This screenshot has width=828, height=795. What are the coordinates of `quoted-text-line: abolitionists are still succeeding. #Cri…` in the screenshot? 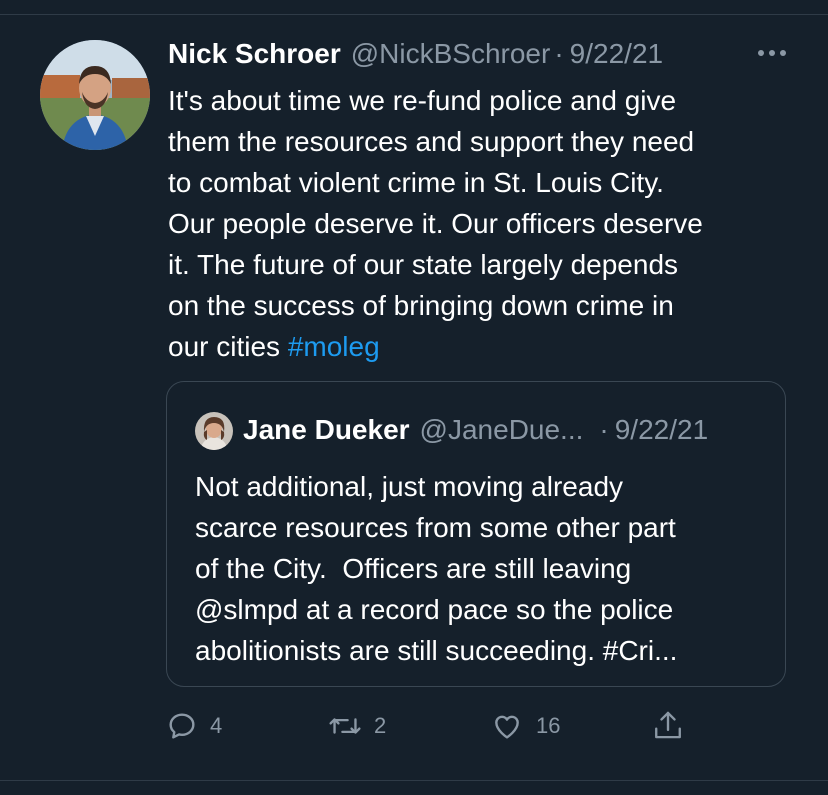 It's located at (436, 650).